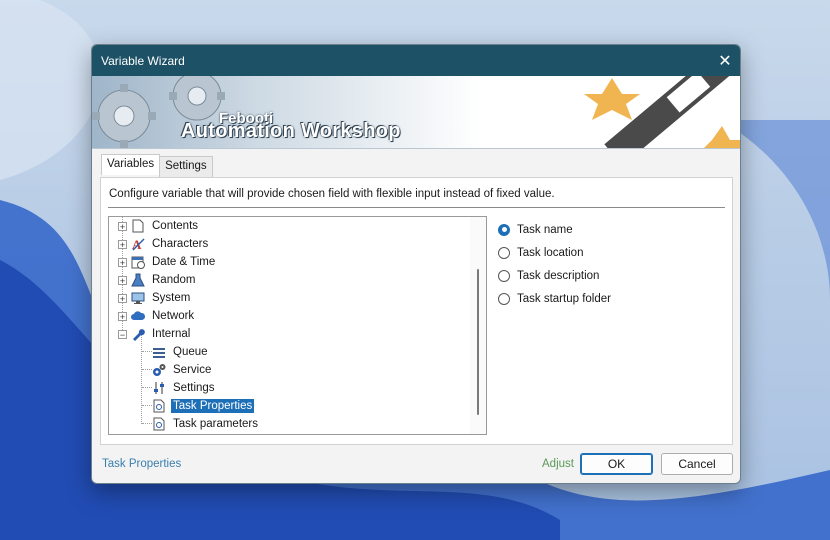  What do you see at coordinates (174, 280) in the screenshot?
I see `tree-item-label: Random` at bounding box center [174, 280].